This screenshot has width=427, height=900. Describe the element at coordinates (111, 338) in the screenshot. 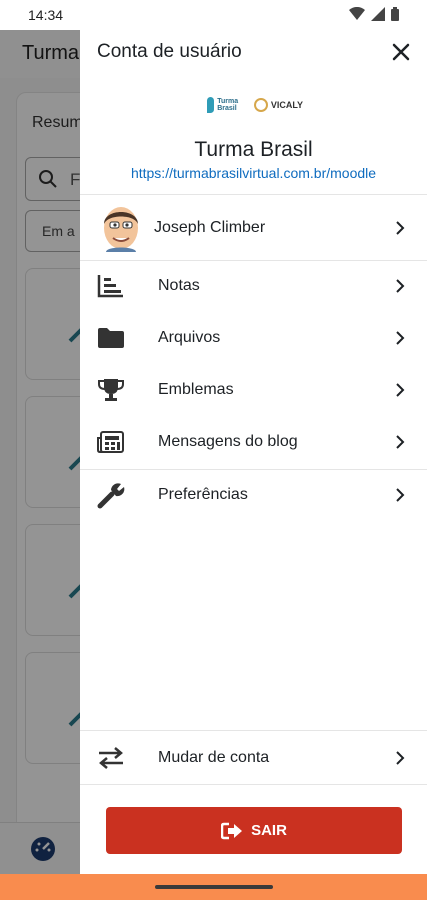

I see `folder-icon` at that location.